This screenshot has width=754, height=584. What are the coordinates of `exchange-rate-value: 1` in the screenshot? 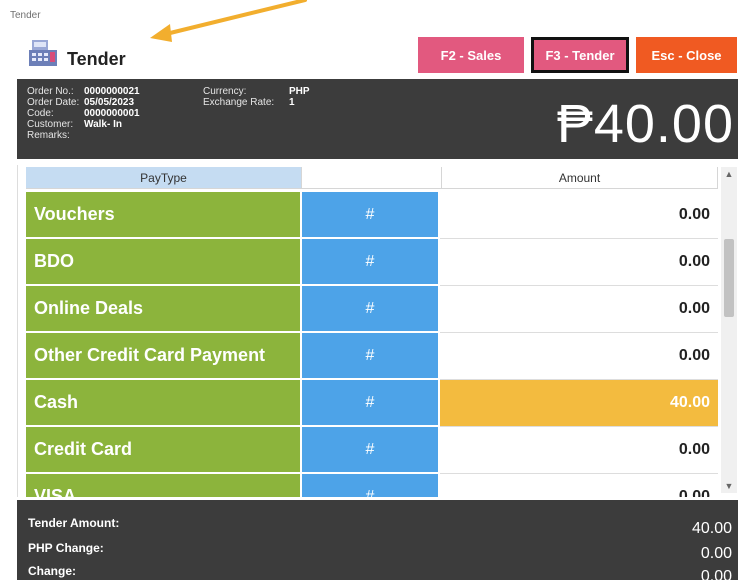 It's located at (292, 102).